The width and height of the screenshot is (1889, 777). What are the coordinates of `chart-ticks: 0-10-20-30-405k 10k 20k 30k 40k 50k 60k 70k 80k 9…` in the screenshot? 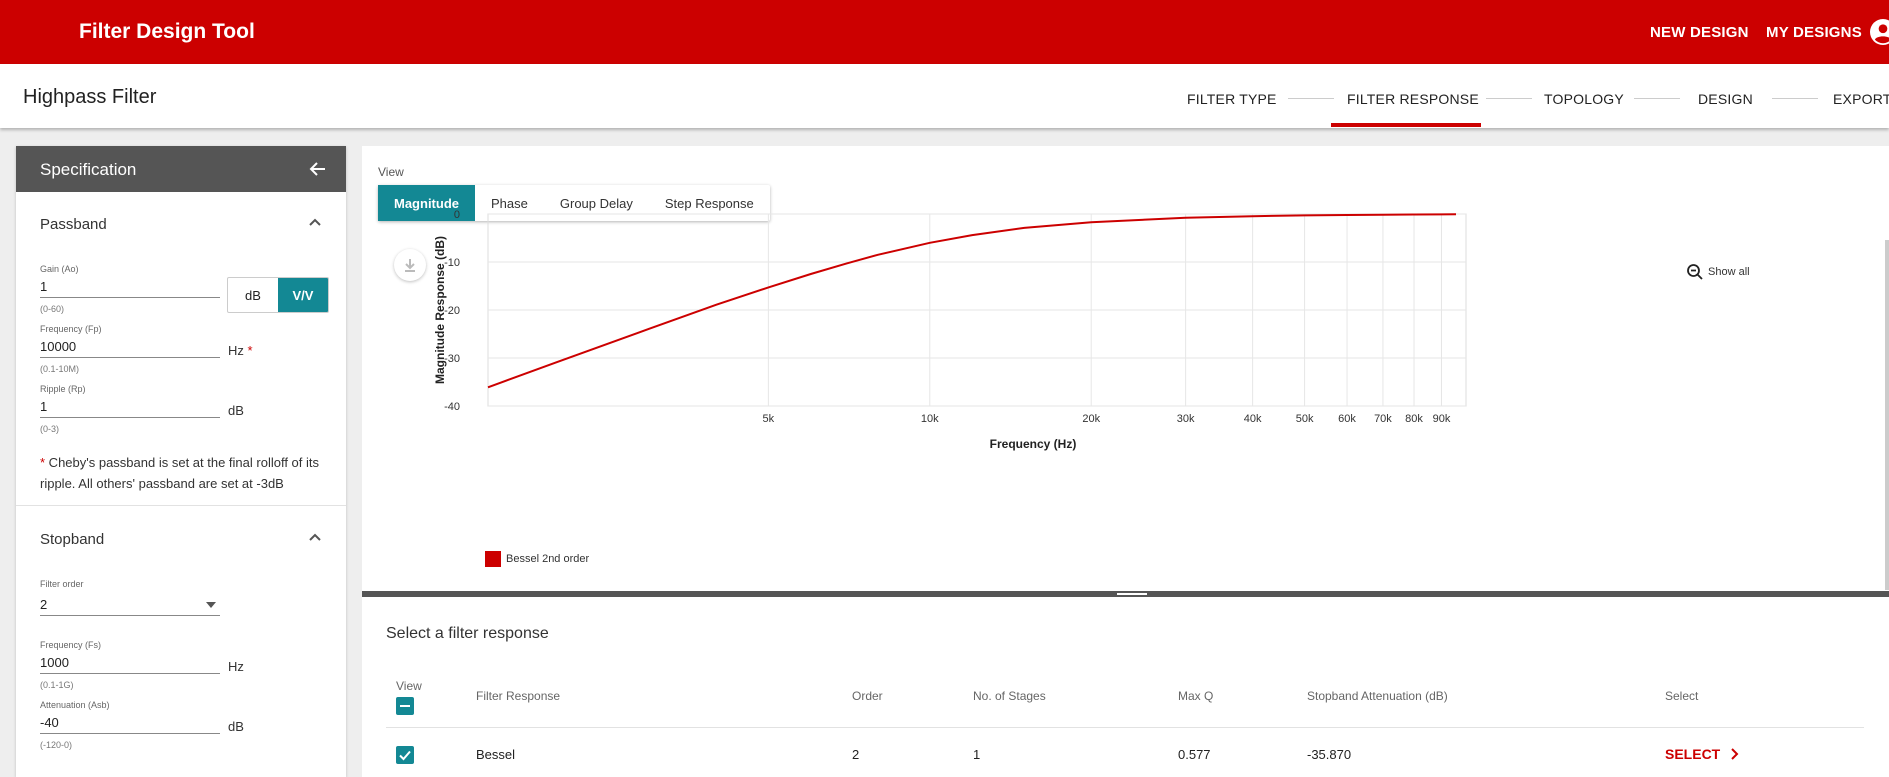 It's located at (947, 317).